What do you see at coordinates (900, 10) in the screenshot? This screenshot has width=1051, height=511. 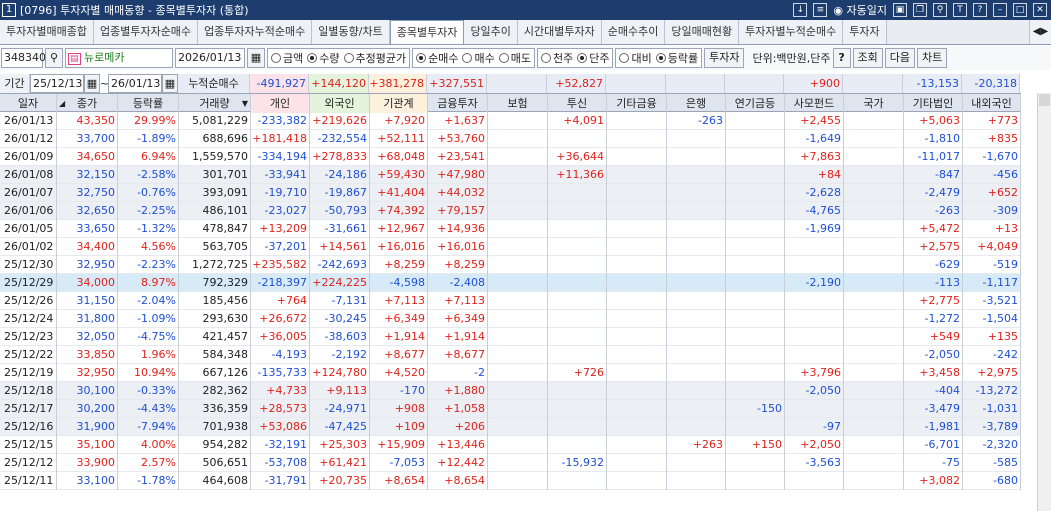 I see `layout-icon: ▣` at bounding box center [900, 10].